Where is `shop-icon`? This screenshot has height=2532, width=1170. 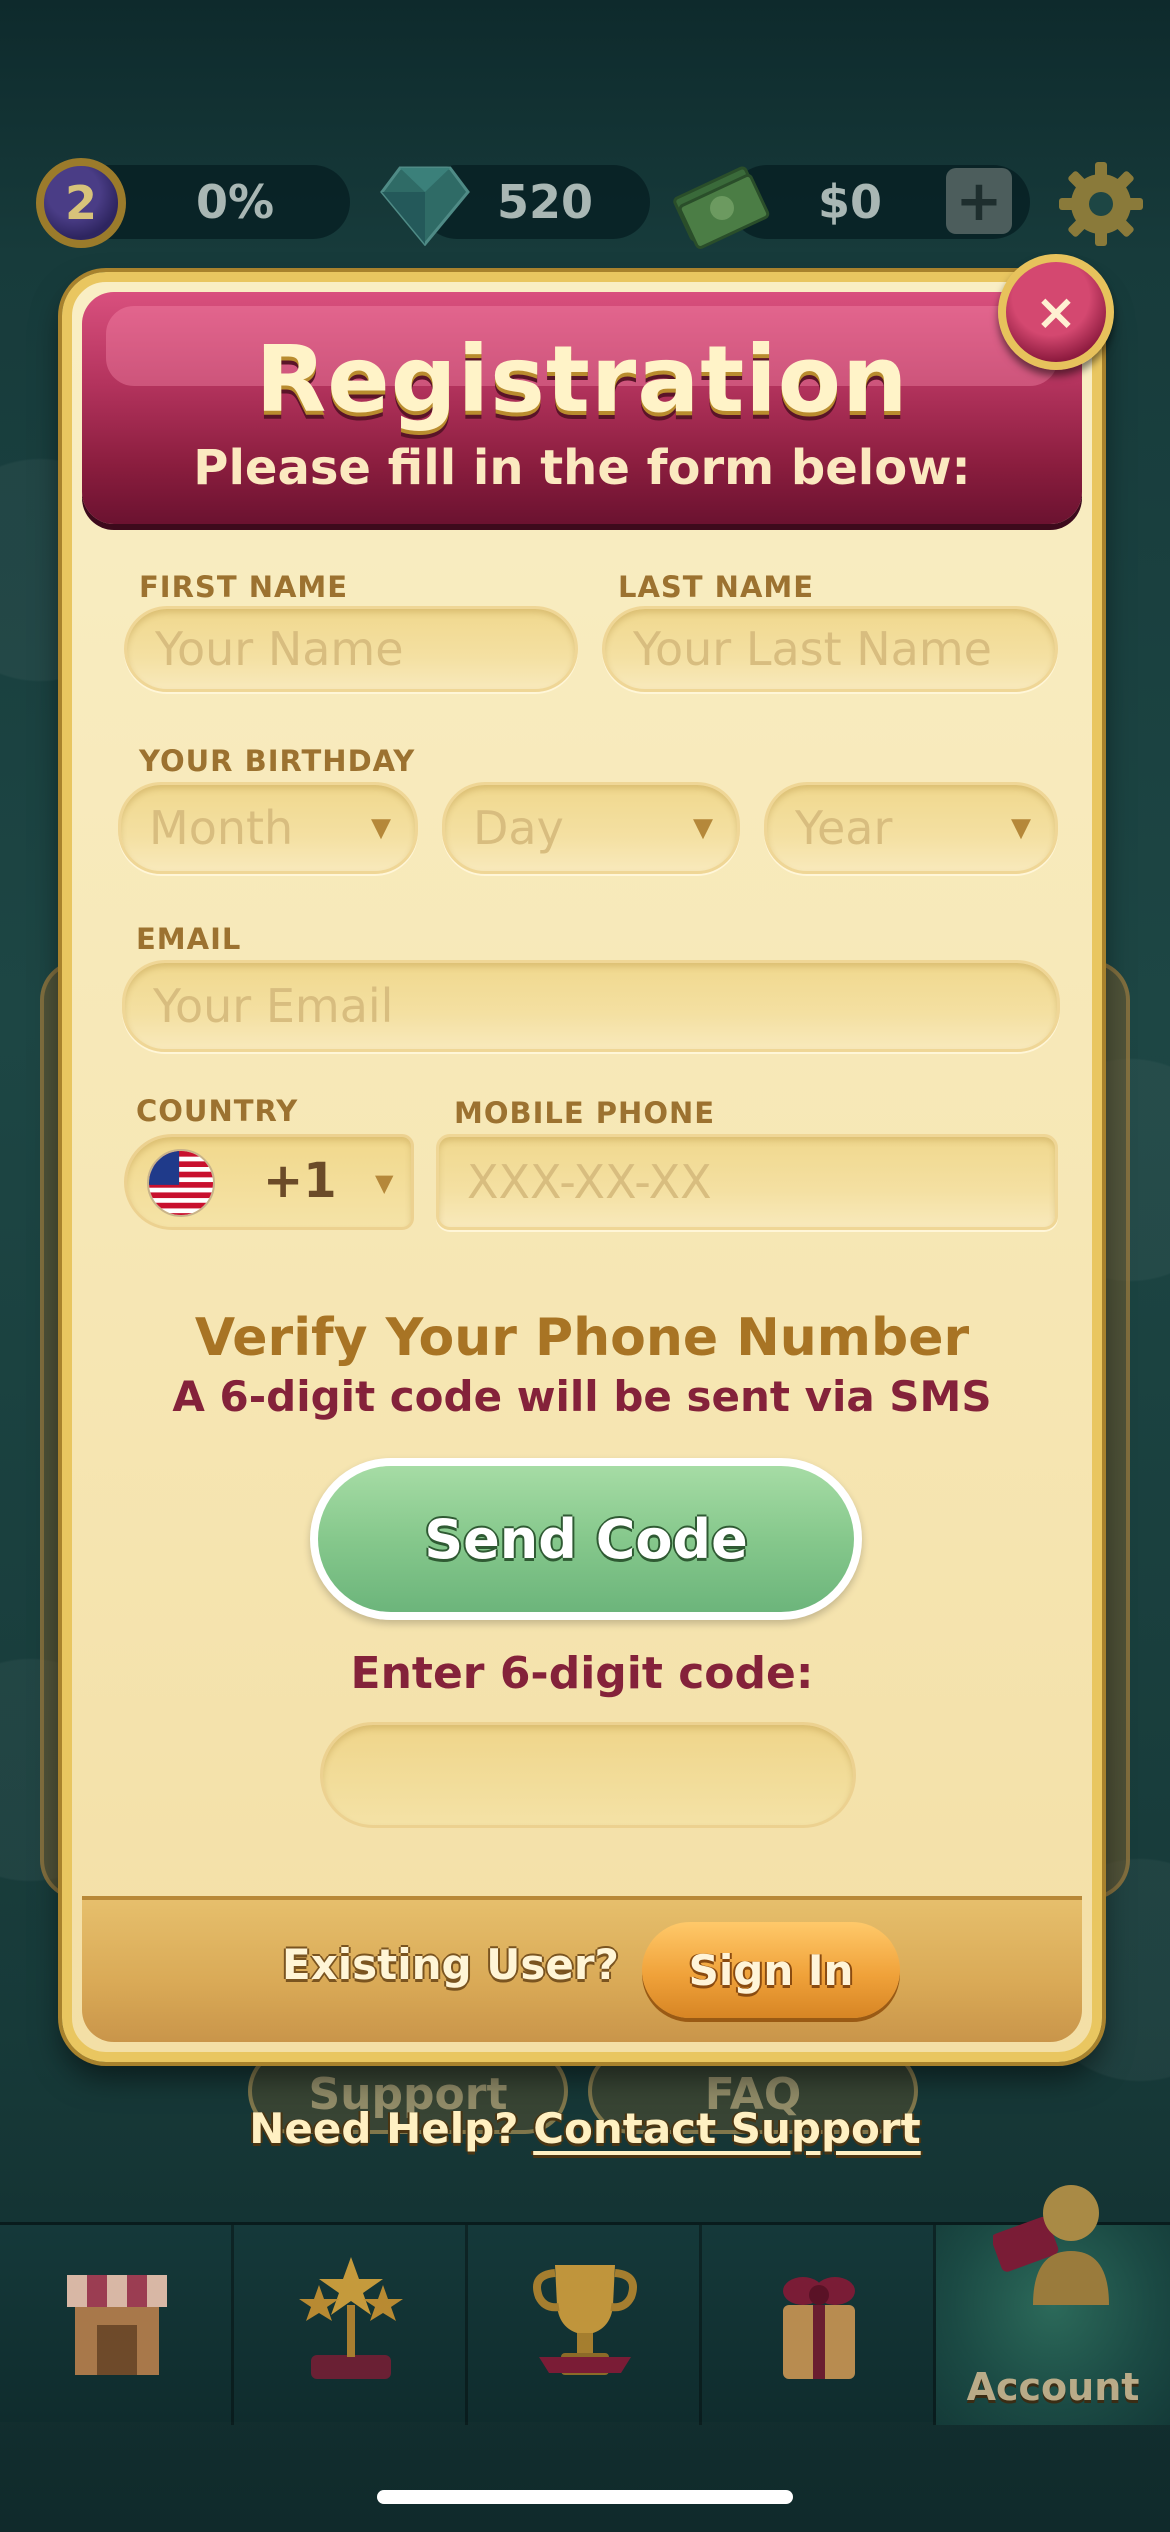 shop-icon is located at coordinates (117, 2325).